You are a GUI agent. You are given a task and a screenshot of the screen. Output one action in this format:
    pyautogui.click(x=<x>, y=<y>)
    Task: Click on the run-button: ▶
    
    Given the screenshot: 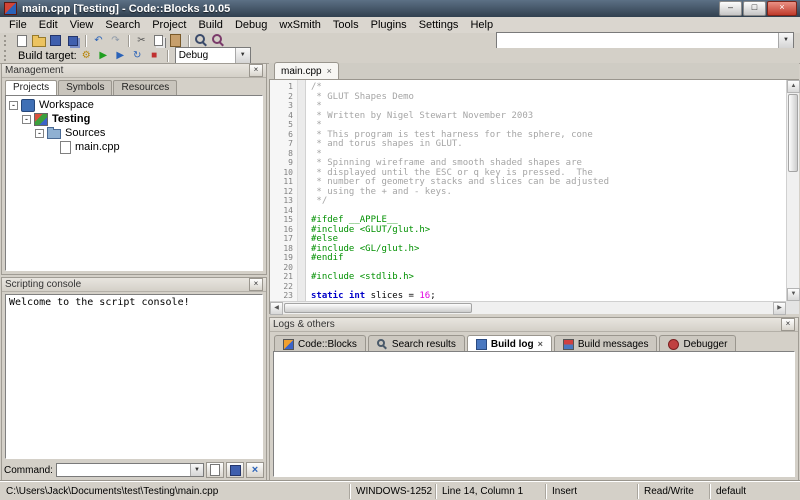 What is the action you would take?
    pyautogui.click(x=103, y=55)
    